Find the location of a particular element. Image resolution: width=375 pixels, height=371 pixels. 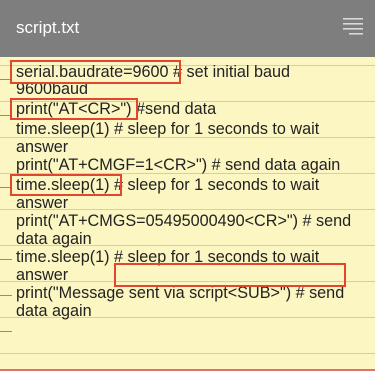

editor-line: print("AT+CMGF=1<CR>") # send data again is located at coordinates (178, 165).